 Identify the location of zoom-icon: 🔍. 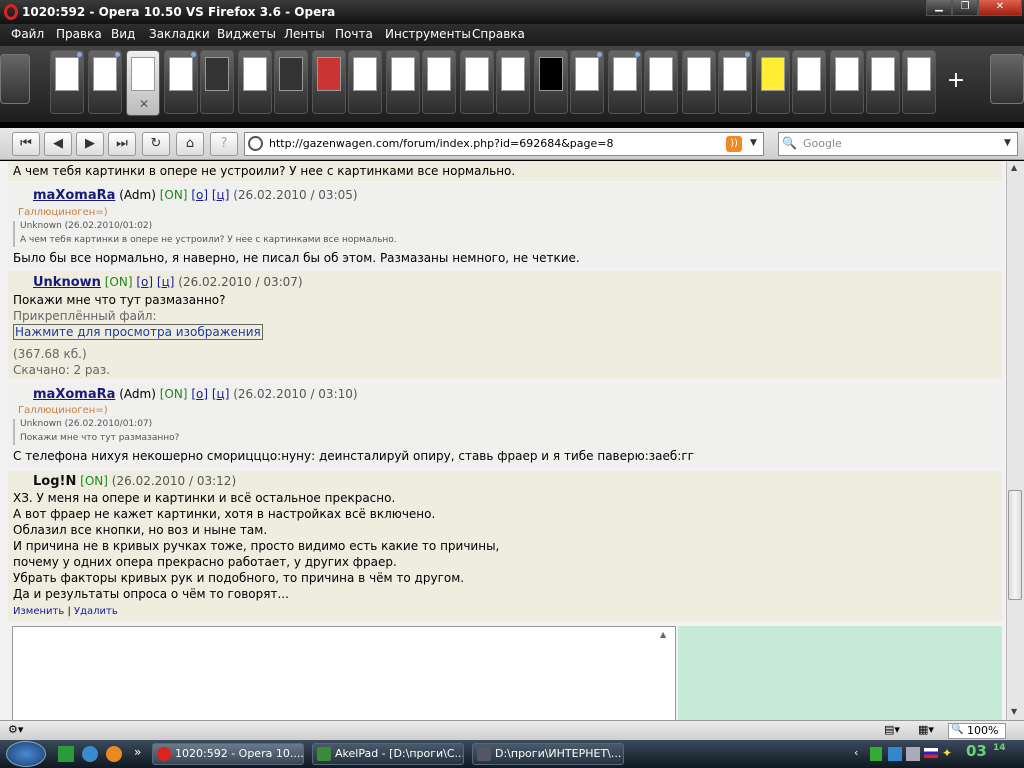
(957, 729).